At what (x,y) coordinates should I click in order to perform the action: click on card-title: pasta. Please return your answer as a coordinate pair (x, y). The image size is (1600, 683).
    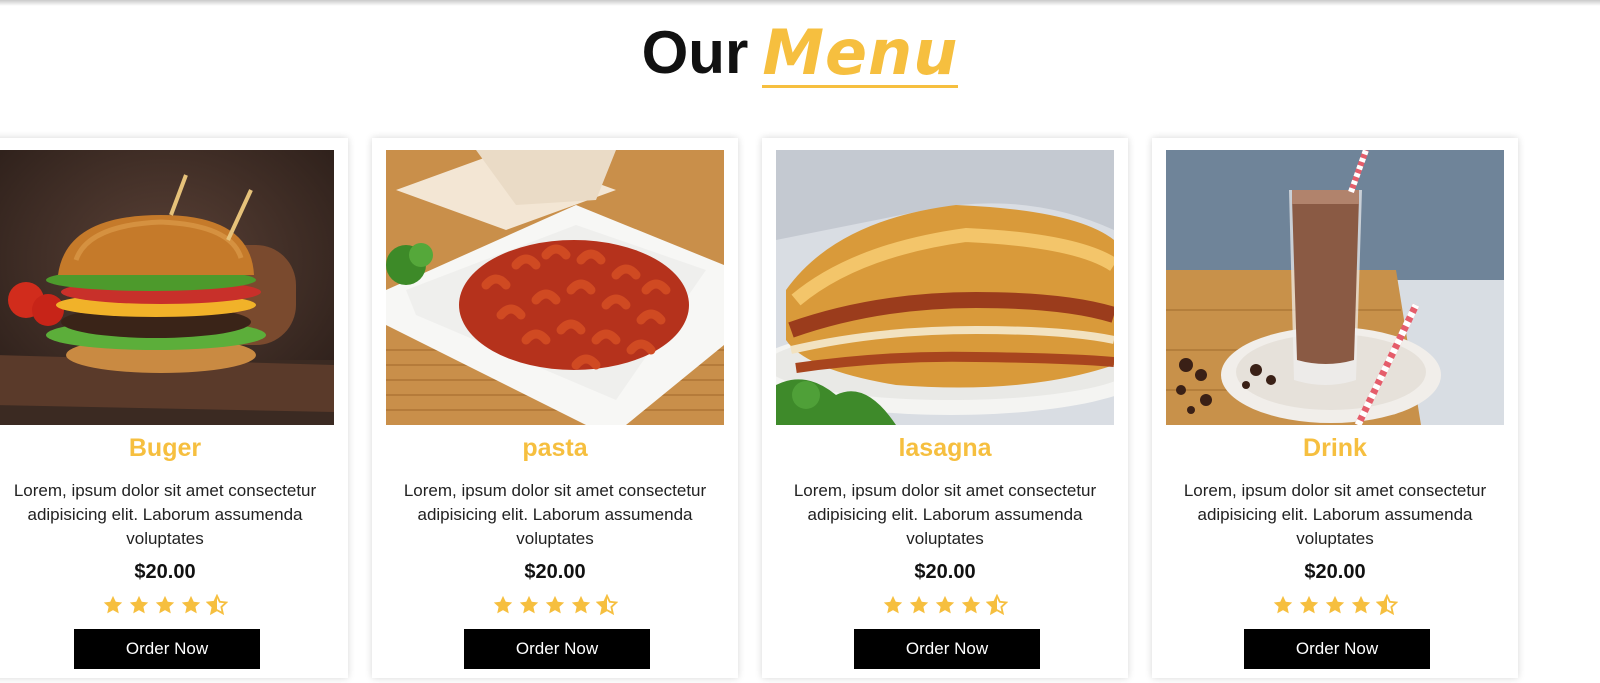
    Looking at the image, I should click on (555, 448).